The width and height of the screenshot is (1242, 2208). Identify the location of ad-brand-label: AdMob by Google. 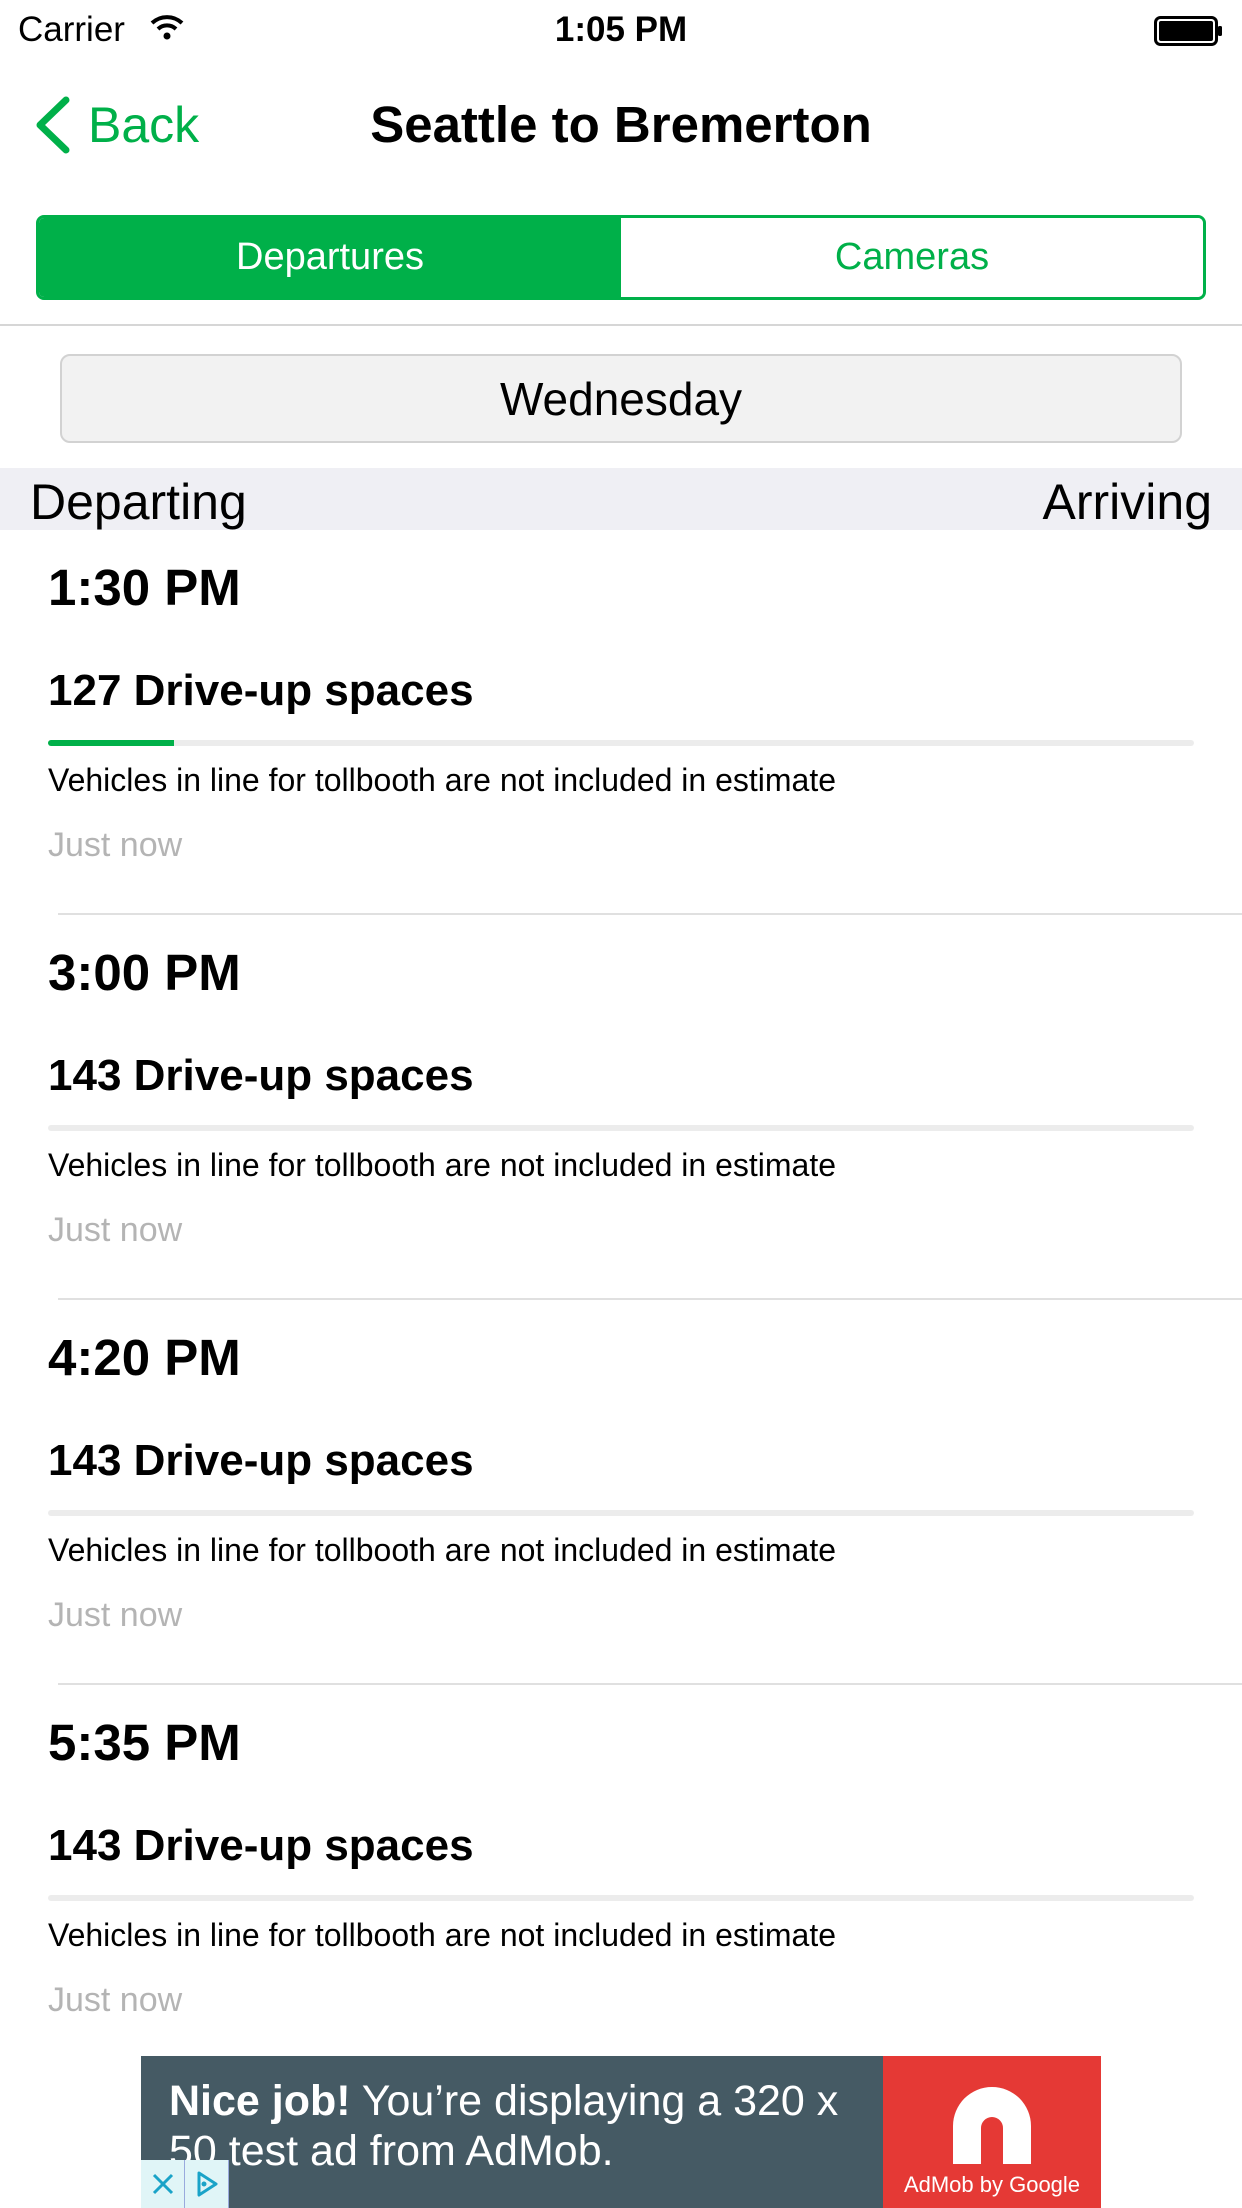
(992, 2184).